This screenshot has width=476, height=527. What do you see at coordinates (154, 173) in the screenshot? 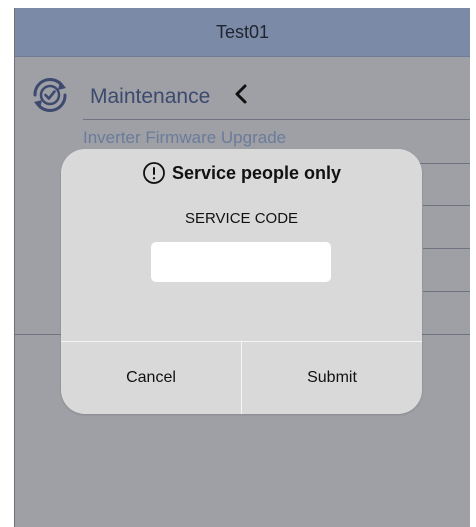
I see `alert-circle-icon` at bounding box center [154, 173].